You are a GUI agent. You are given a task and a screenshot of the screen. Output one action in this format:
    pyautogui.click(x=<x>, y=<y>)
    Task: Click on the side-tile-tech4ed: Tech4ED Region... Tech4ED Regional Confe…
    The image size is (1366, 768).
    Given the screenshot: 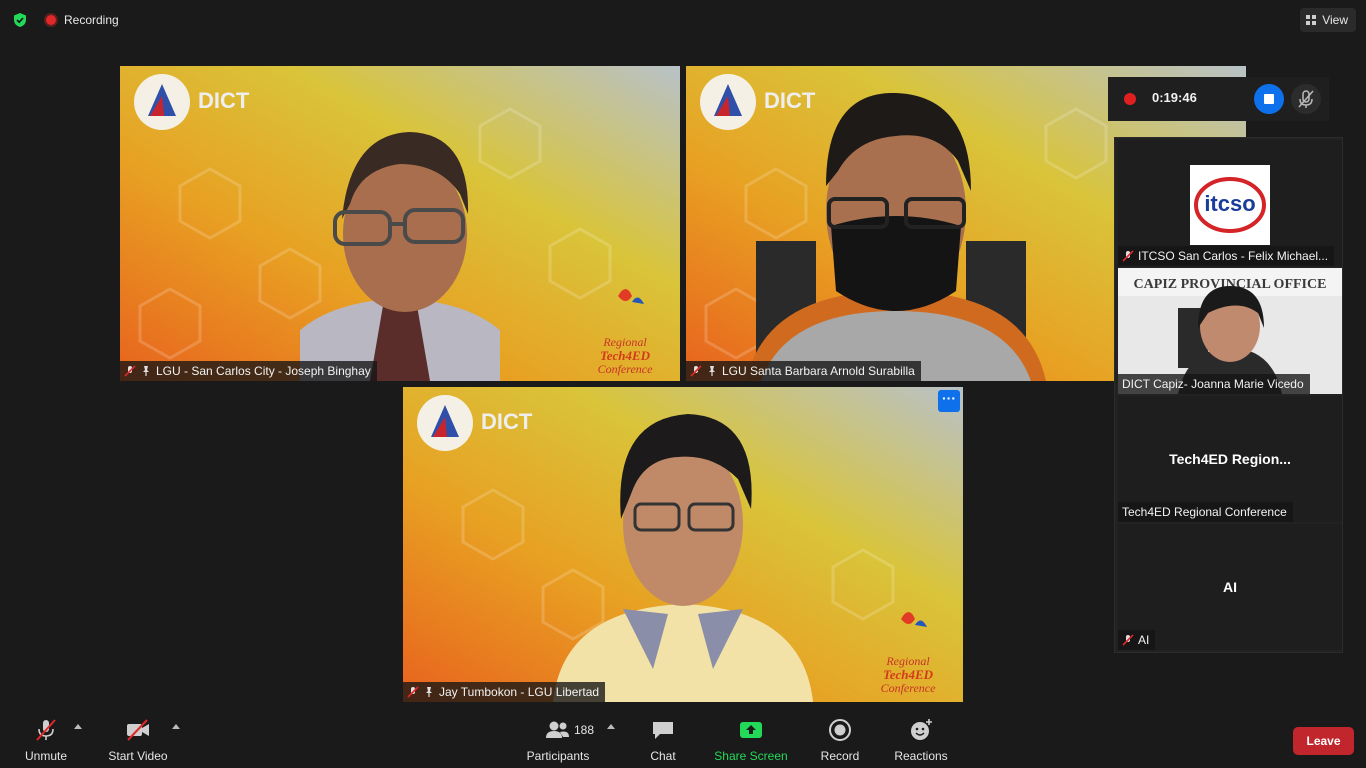 What is the action you would take?
    pyautogui.click(x=1230, y=459)
    